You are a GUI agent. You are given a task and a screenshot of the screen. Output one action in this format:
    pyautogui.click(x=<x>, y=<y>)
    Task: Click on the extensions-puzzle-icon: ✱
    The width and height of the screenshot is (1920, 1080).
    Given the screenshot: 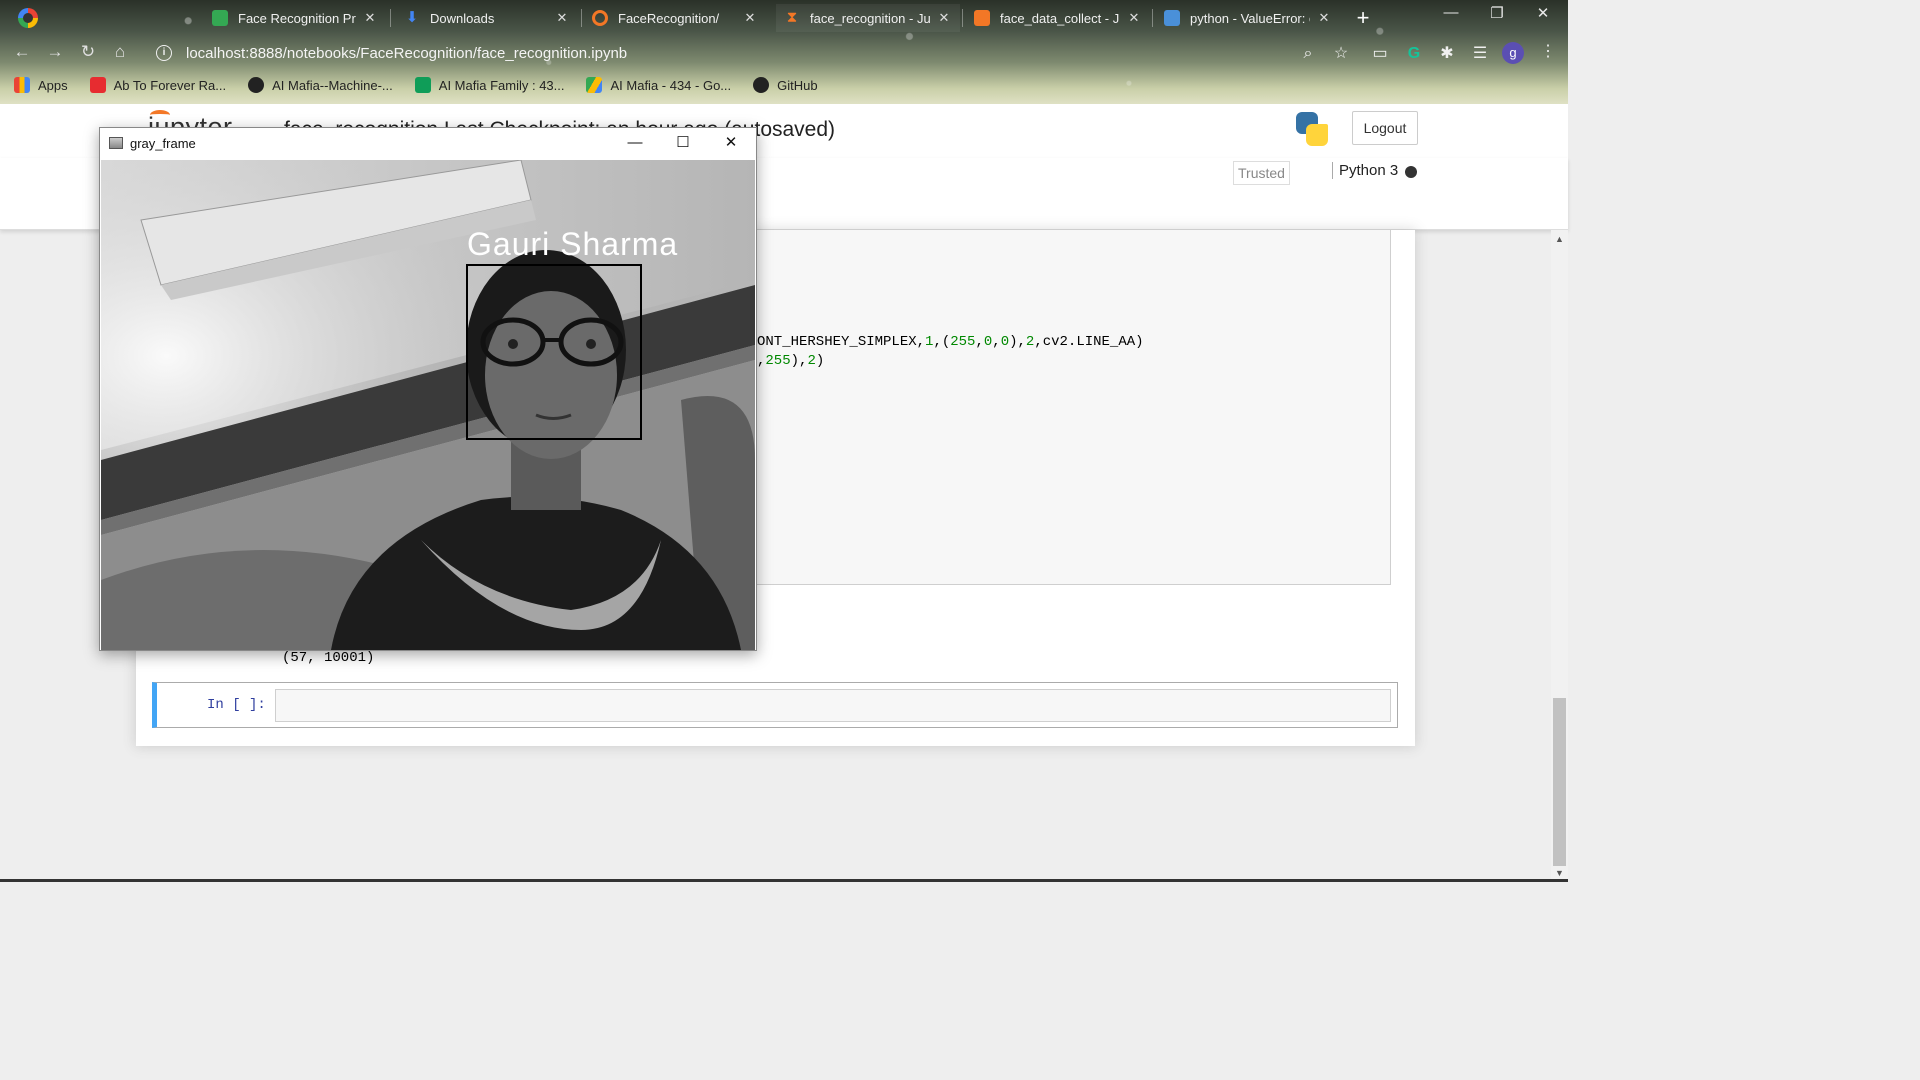 What is the action you would take?
    pyautogui.click(x=1447, y=54)
    